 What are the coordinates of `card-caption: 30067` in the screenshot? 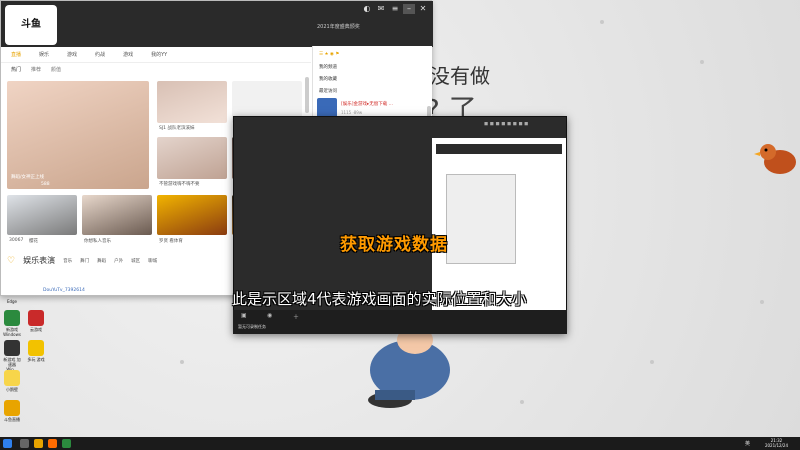 It's located at (16, 240).